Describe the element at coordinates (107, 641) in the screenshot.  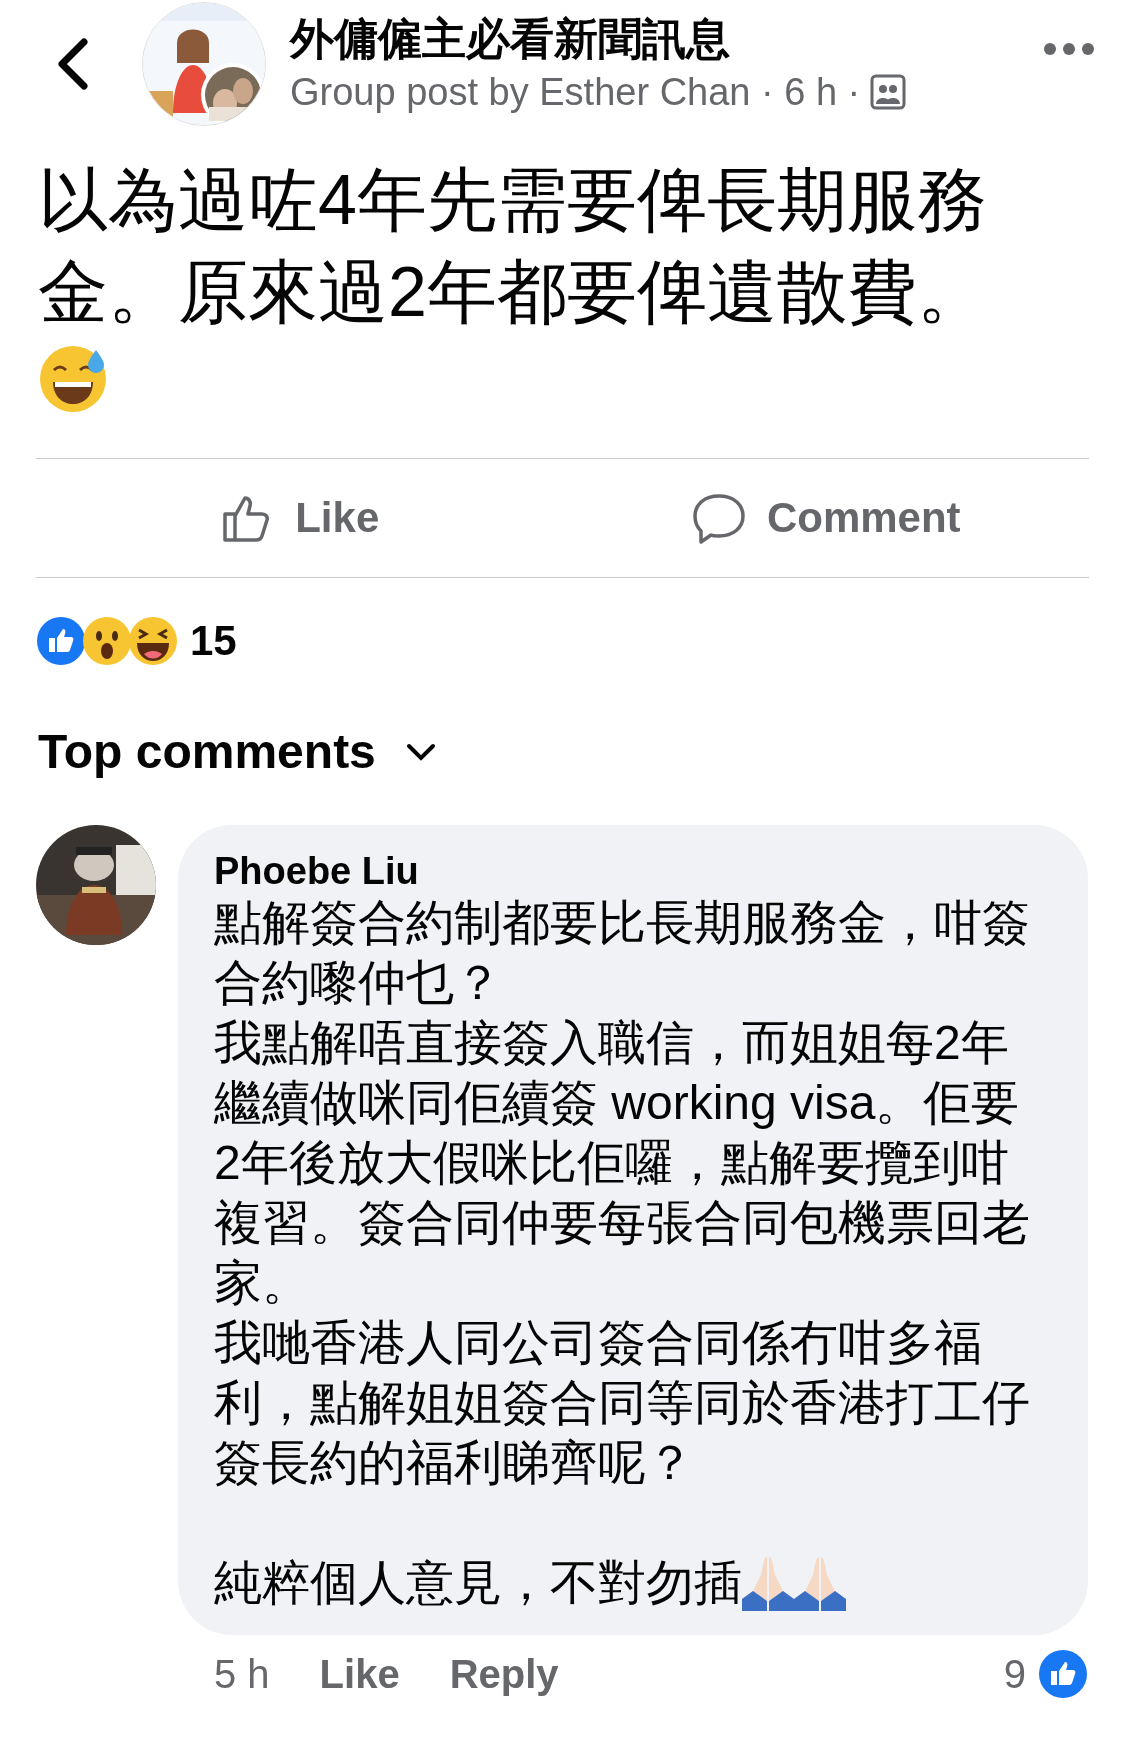
I see `wow-reaction-icon` at that location.